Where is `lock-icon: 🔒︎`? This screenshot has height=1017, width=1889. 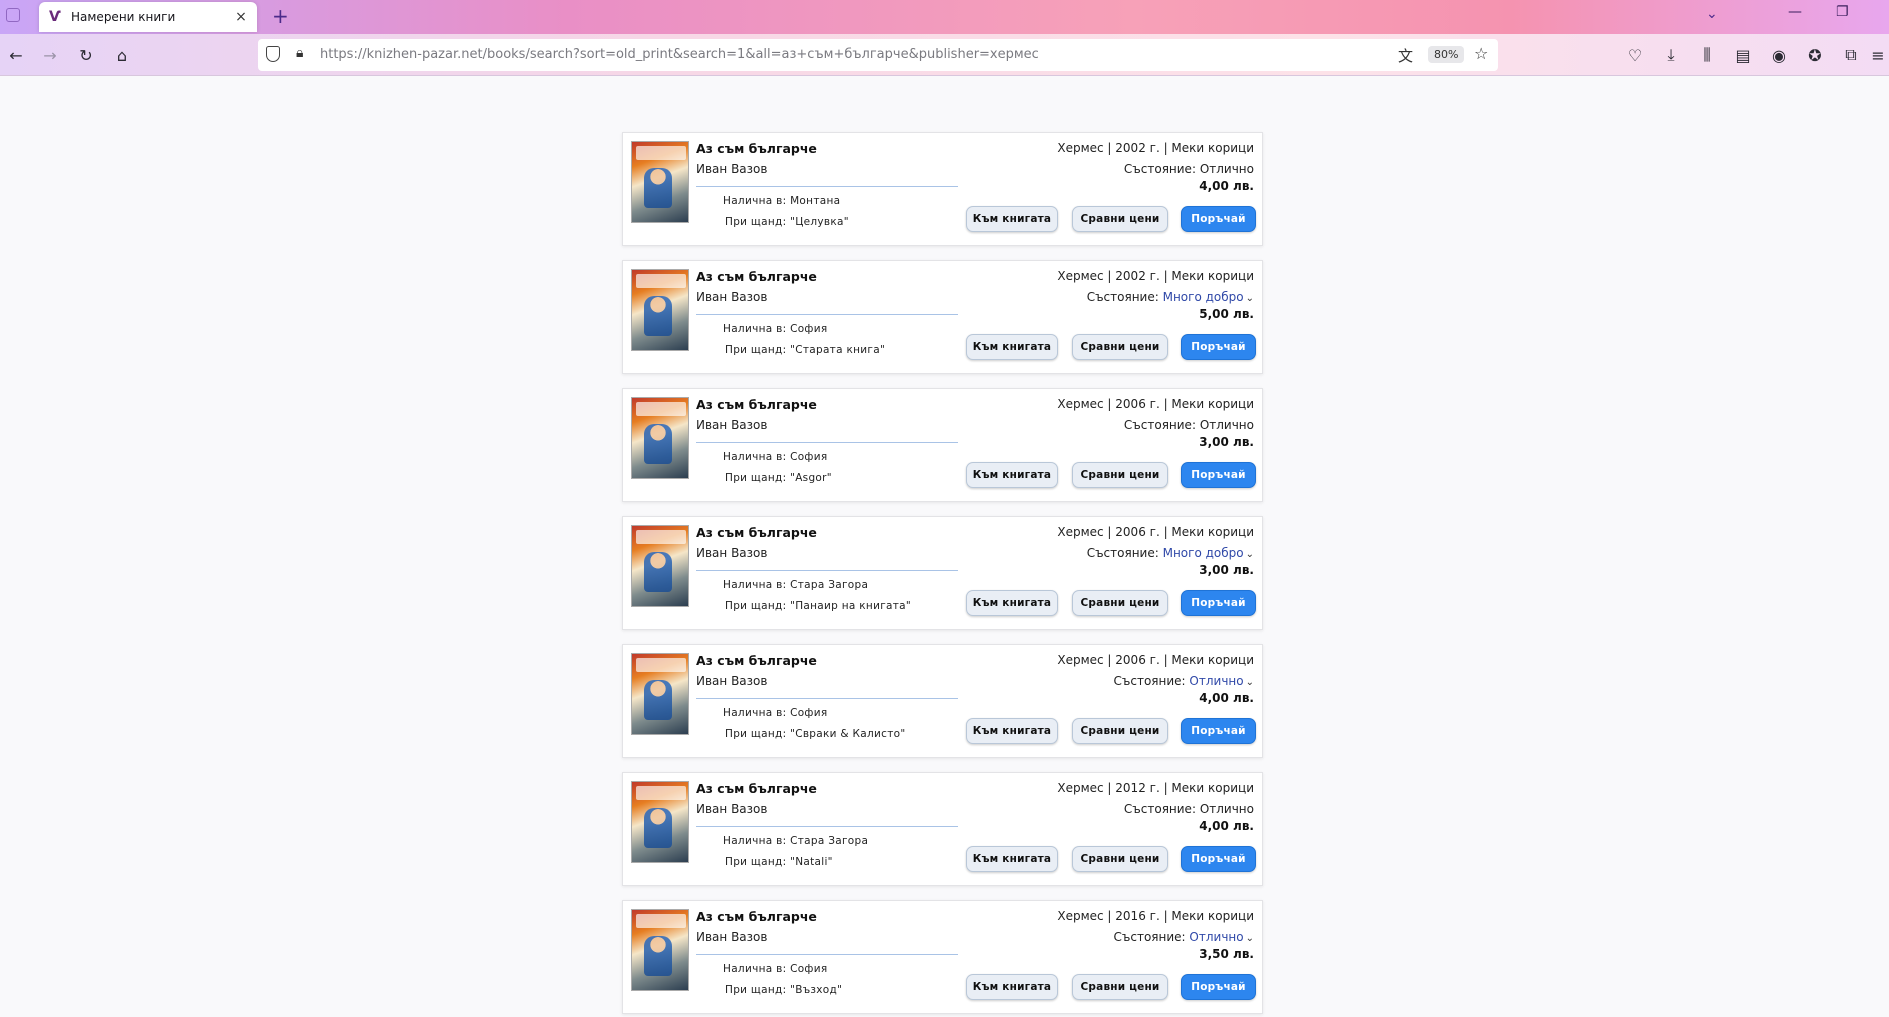
lock-icon: 🔒︎ is located at coordinates (299, 53).